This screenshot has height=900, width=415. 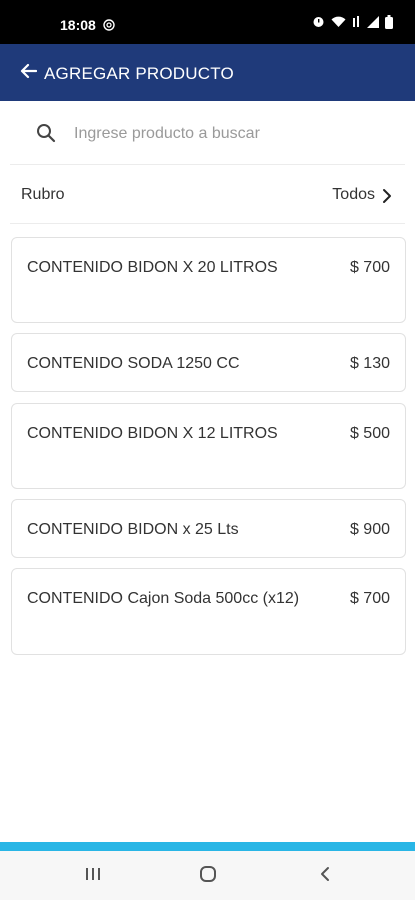 I want to click on product-price: $ 900, so click(x=369, y=529).